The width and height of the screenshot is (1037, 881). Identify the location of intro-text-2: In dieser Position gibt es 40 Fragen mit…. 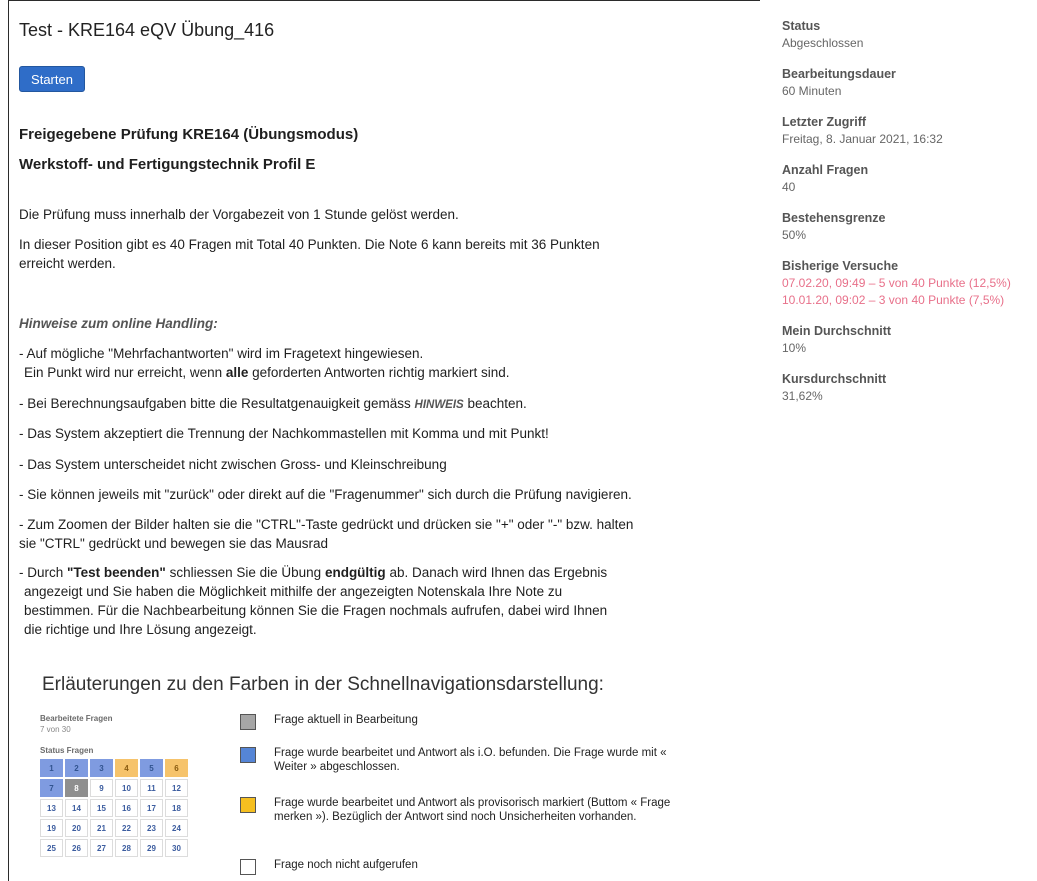
(309, 254).